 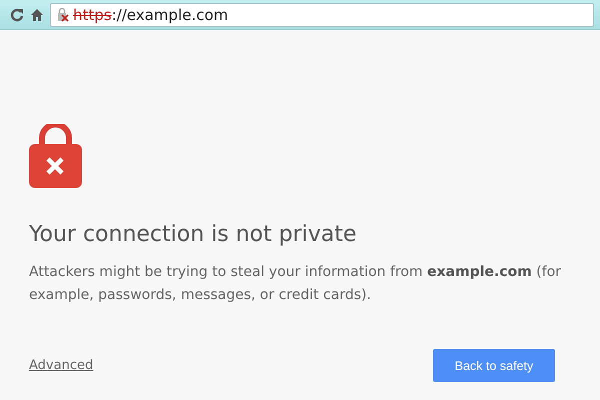 What do you see at coordinates (37, 15) in the screenshot?
I see `home-icon` at bounding box center [37, 15].